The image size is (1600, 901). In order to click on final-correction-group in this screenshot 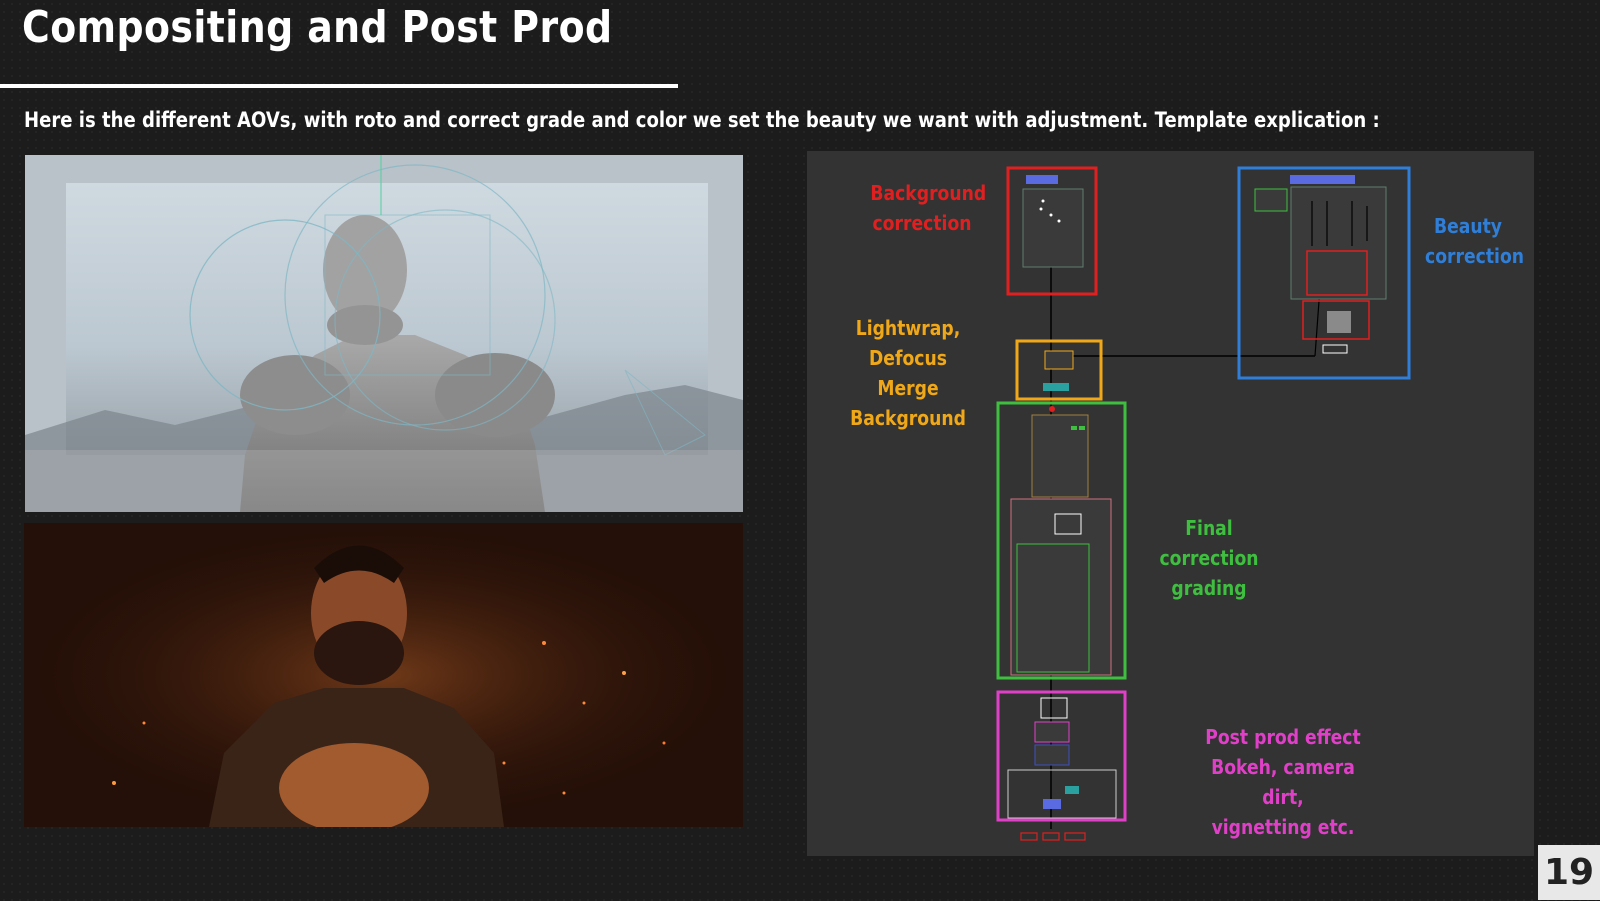, I will do `click(1061, 540)`.